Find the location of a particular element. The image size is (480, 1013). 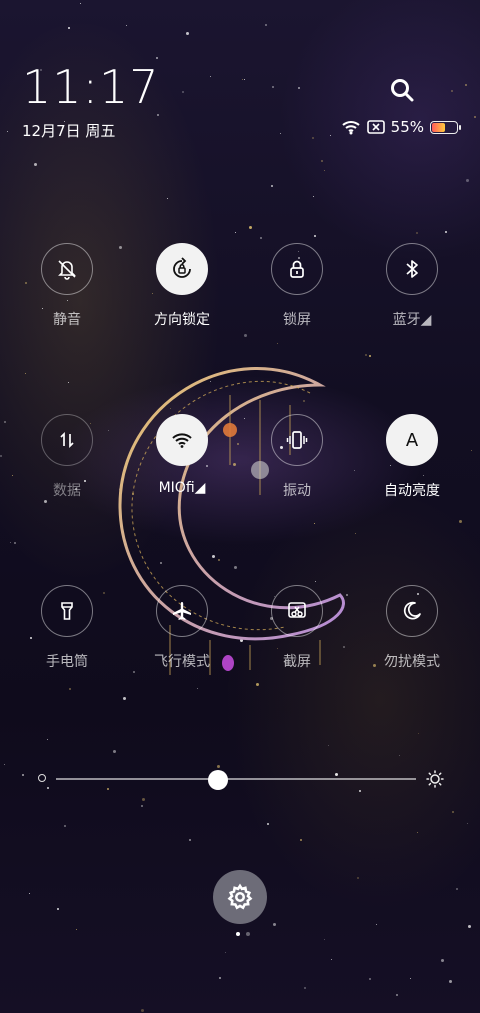

toggle-label: 数据 is located at coordinates (67, 491).